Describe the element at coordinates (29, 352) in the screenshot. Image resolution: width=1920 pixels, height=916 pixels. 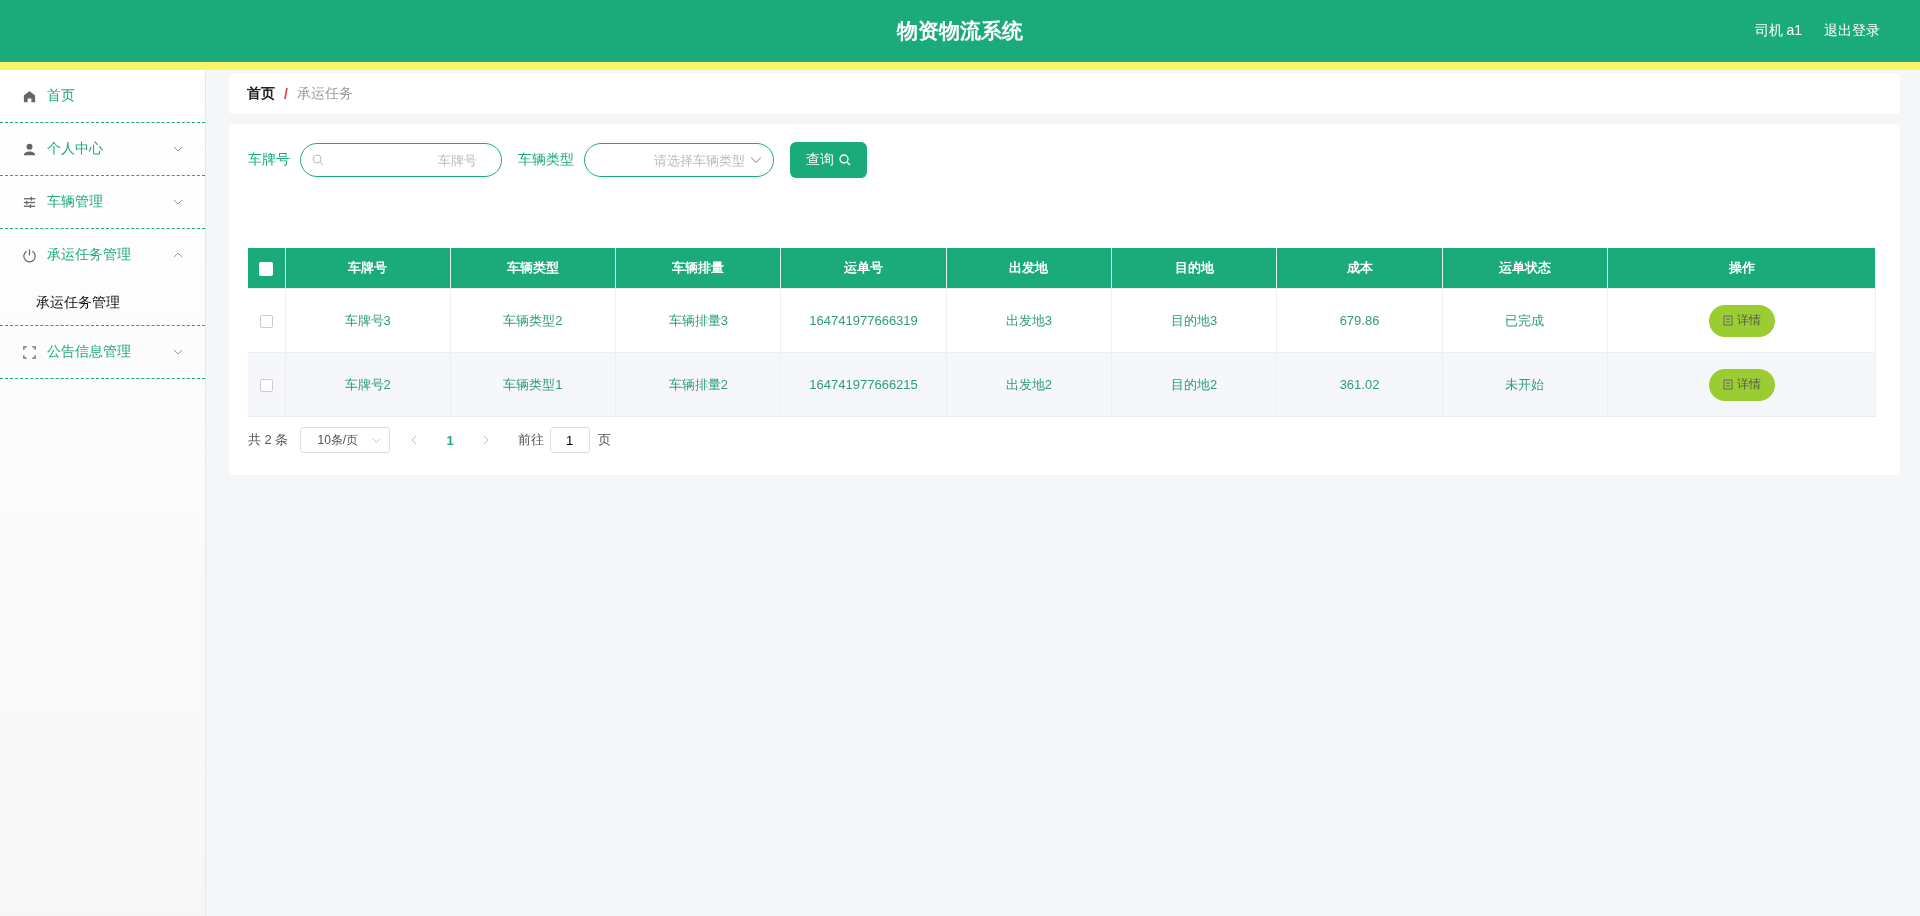
I see `frame-corners-icon` at that location.